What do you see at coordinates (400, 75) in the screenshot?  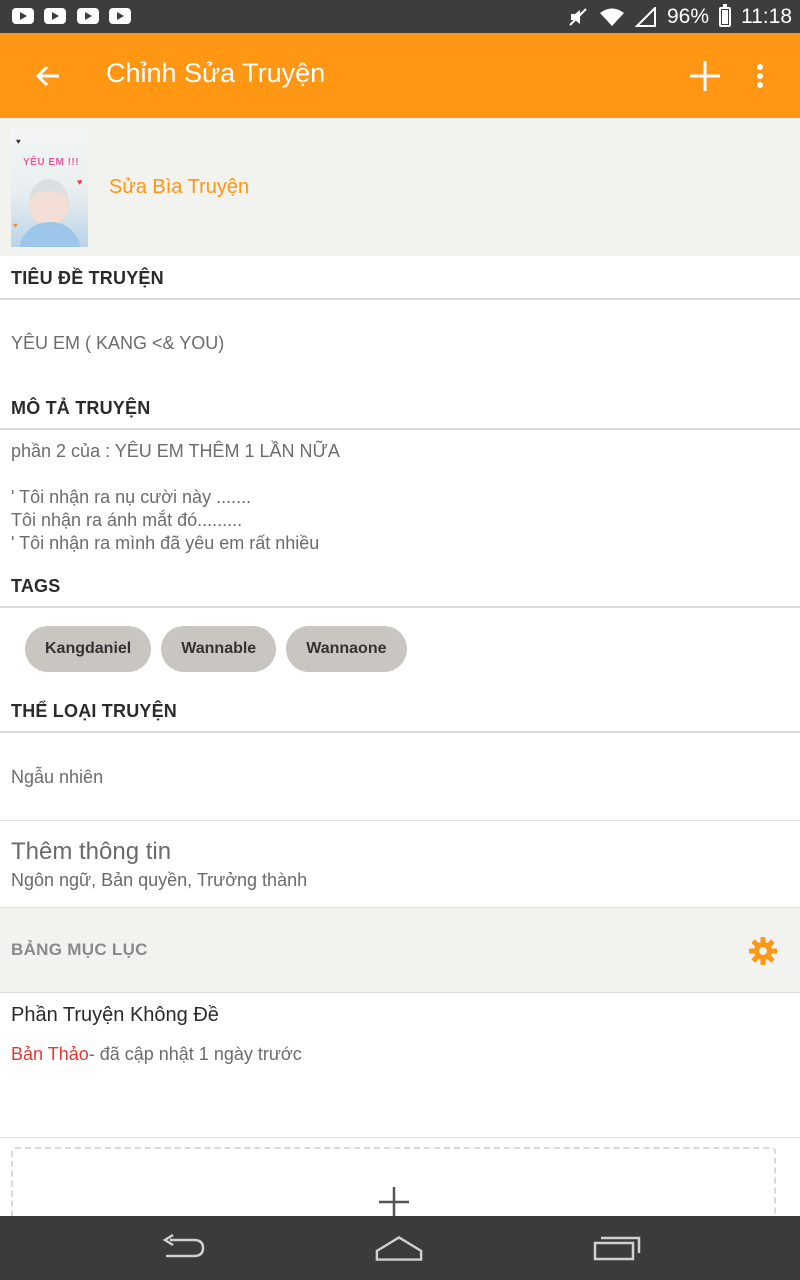 I see `app-bar: Chỉnh Sửa Truyện` at bounding box center [400, 75].